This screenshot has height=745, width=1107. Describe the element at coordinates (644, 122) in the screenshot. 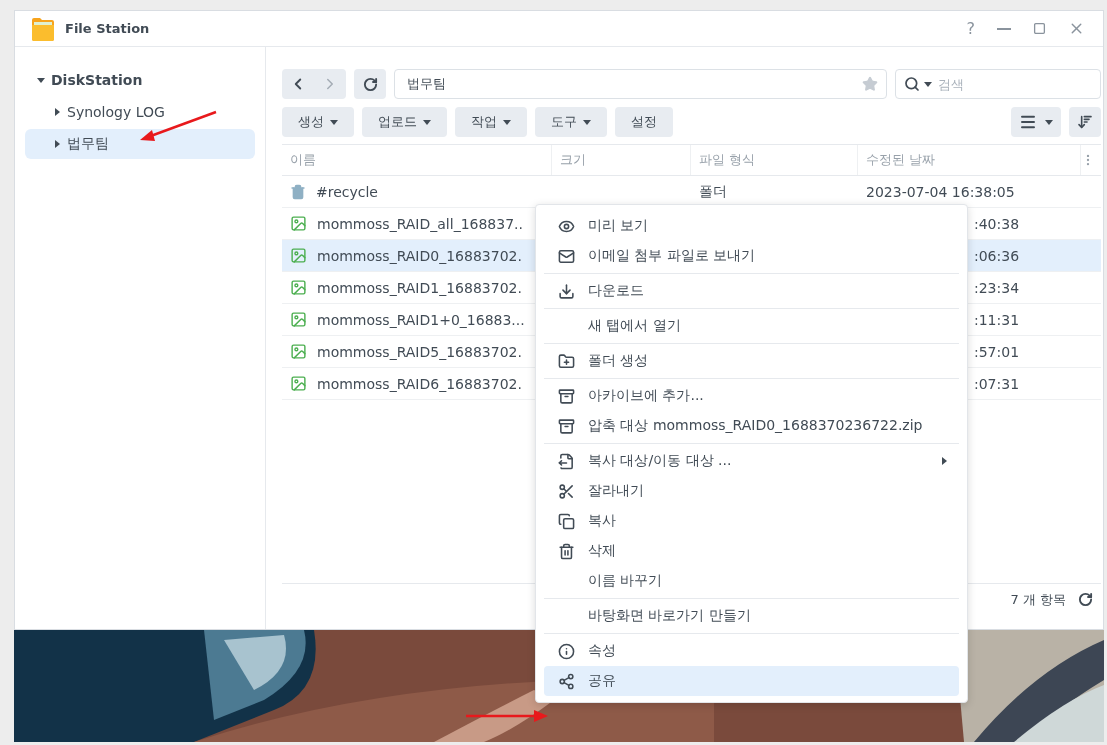

I see `toolbar-button: 설정` at that location.